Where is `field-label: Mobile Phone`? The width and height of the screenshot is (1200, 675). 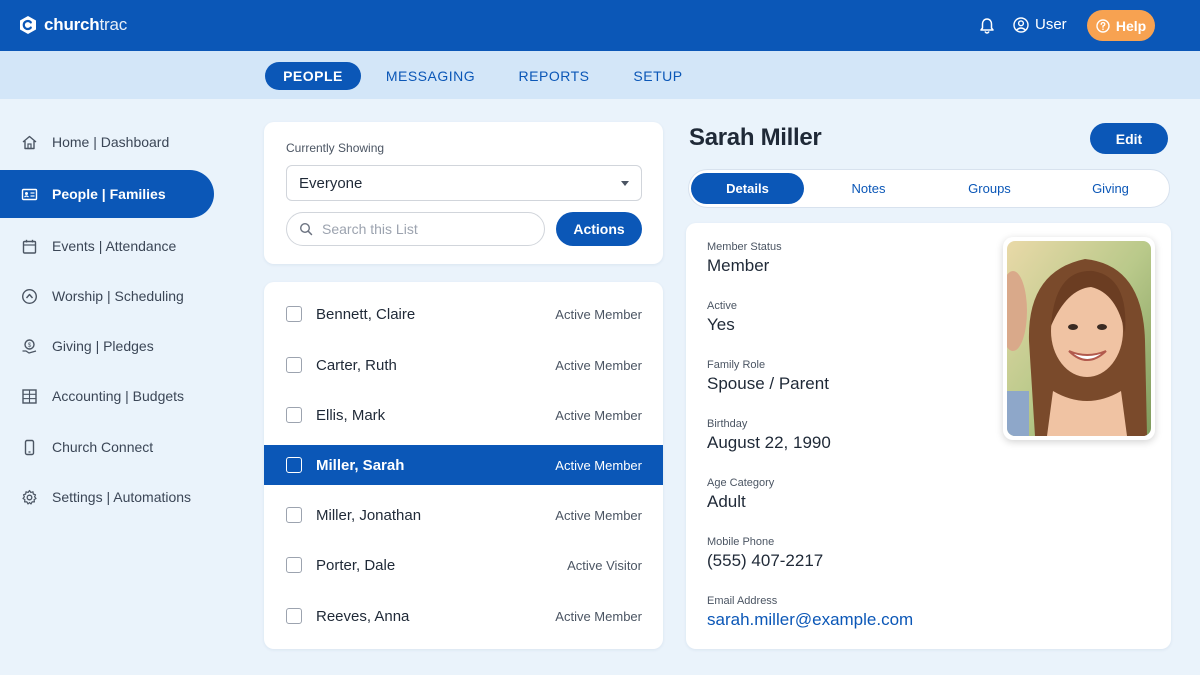
field-label: Mobile Phone is located at coordinates (741, 542).